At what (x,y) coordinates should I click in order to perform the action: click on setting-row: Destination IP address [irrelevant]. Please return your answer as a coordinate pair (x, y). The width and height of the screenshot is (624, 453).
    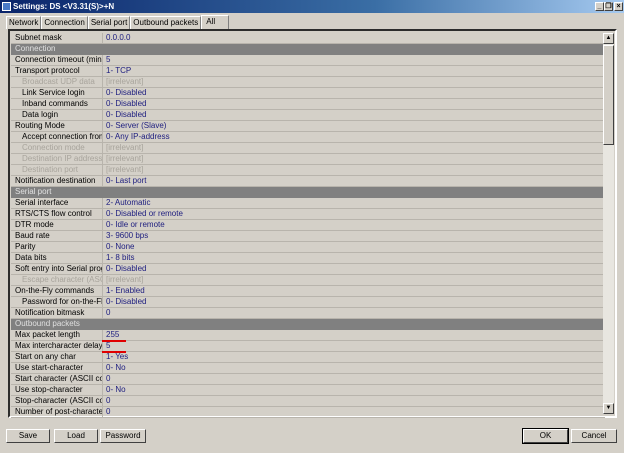
    Looking at the image, I should click on (308, 159).